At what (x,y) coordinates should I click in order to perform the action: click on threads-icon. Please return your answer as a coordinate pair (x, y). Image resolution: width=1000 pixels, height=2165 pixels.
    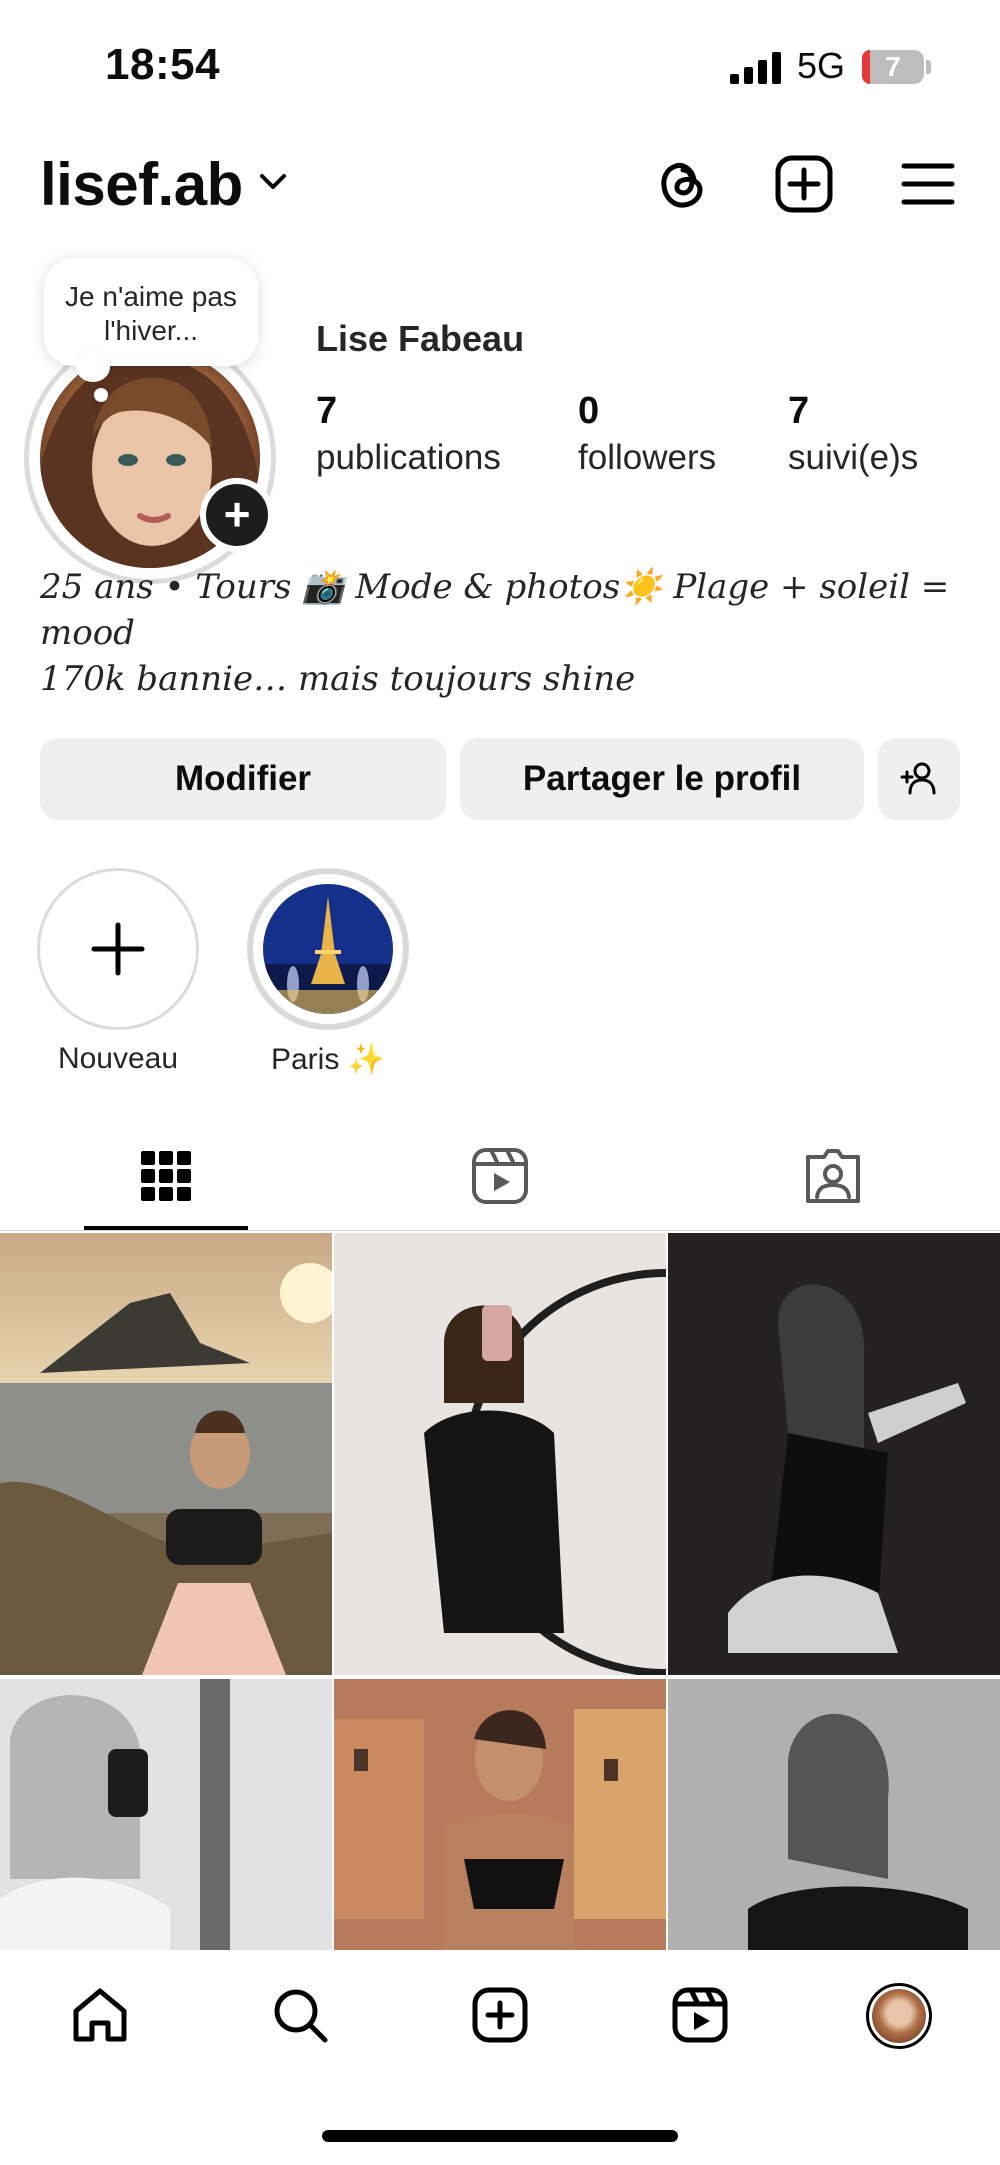
    Looking at the image, I should click on (682, 184).